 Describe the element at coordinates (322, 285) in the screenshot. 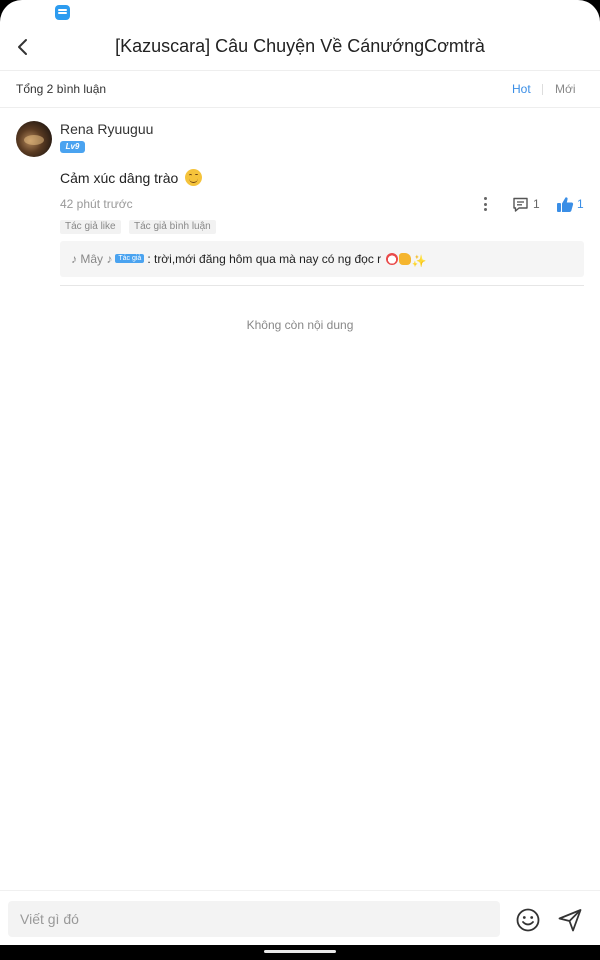

I see `comment-divider` at that location.